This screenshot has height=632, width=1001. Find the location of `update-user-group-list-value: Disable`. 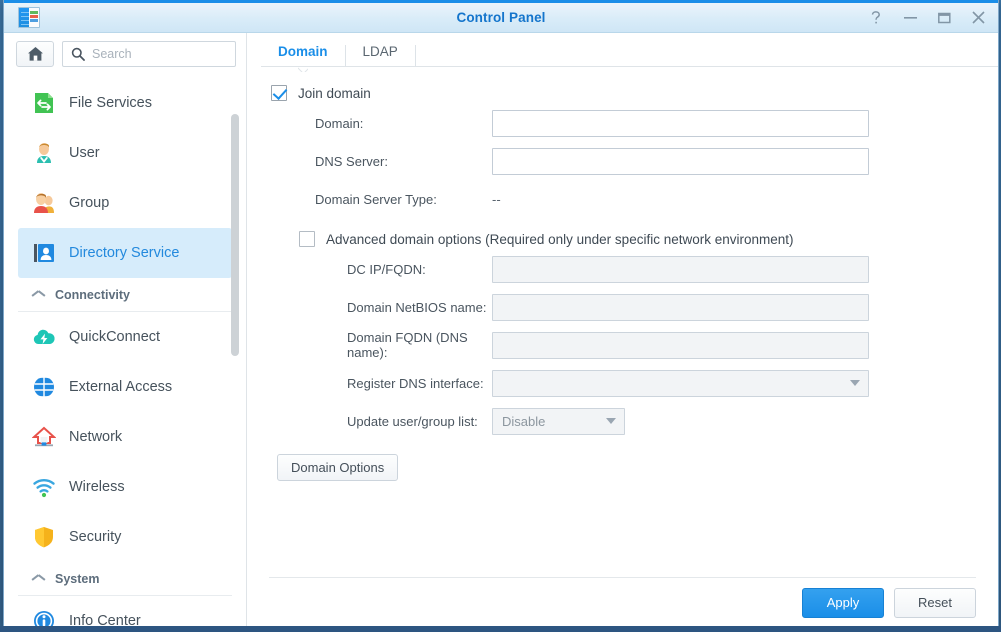

update-user-group-list-value: Disable is located at coordinates (524, 421).